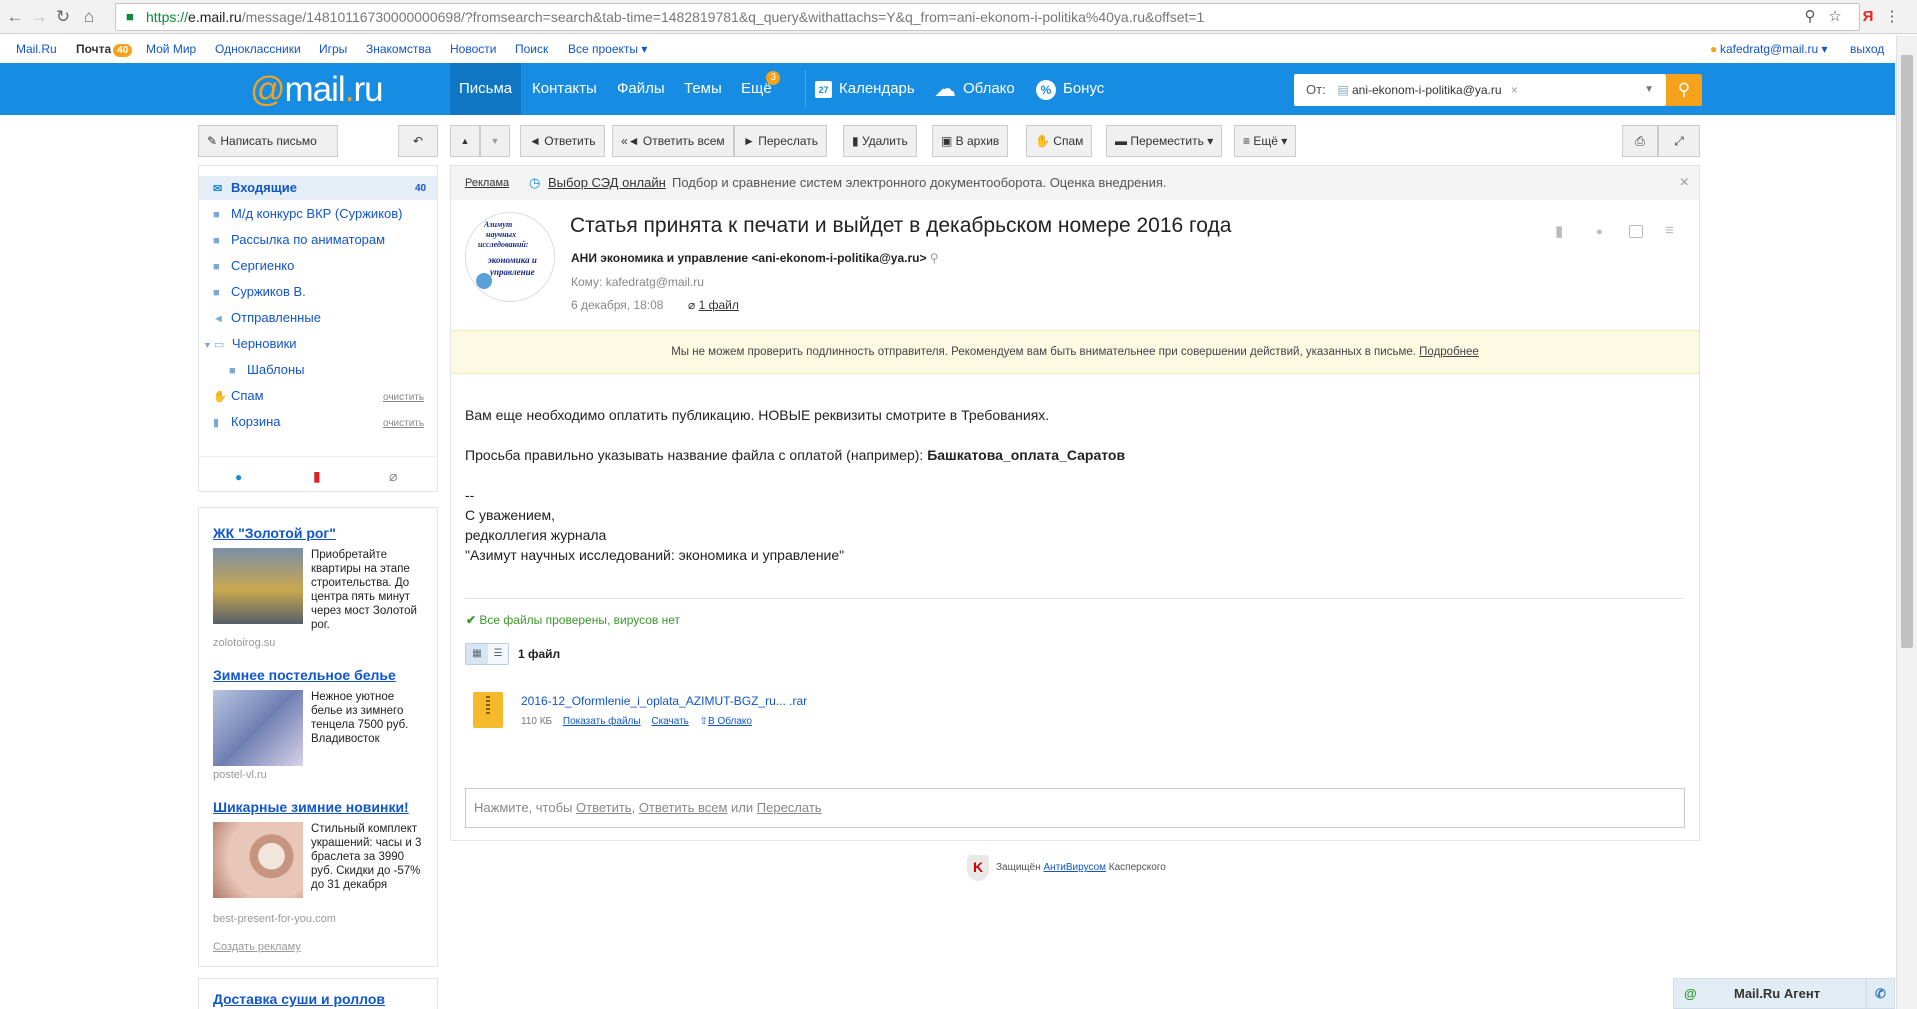  What do you see at coordinates (670, 721) in the screenshot?
I see `download-link: Скачать` at bounding box center [670, 721].